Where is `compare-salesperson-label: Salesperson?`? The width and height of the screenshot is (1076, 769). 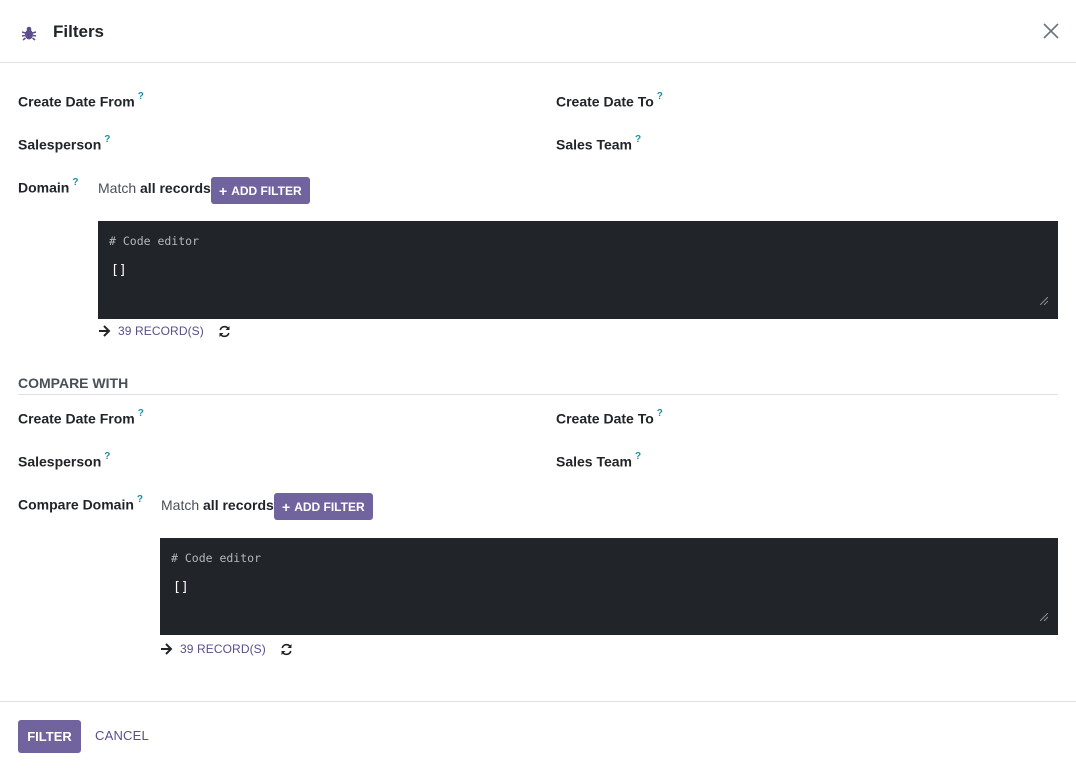
compare-salesperson-label: Salesperson? is located at coordinates (64, 460).